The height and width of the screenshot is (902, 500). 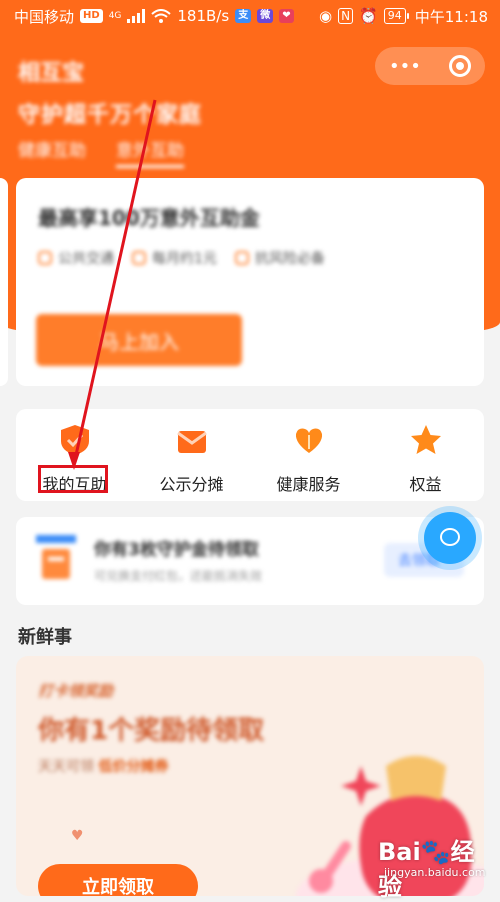 What do you see at coordinates (435, 872) in the screenshot?
I see `watermark-url: jingyan.baidu.com` at bounding box center [435, 872].